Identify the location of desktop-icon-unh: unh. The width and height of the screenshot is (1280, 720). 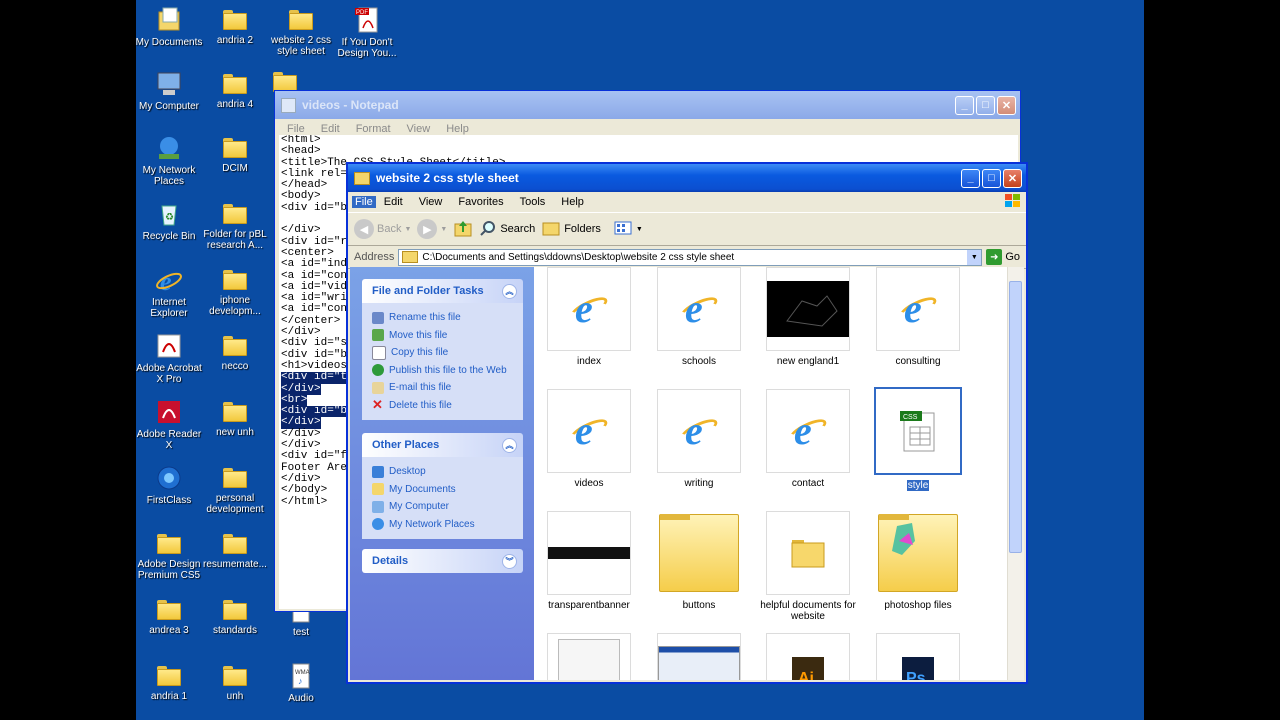
(235, 681).